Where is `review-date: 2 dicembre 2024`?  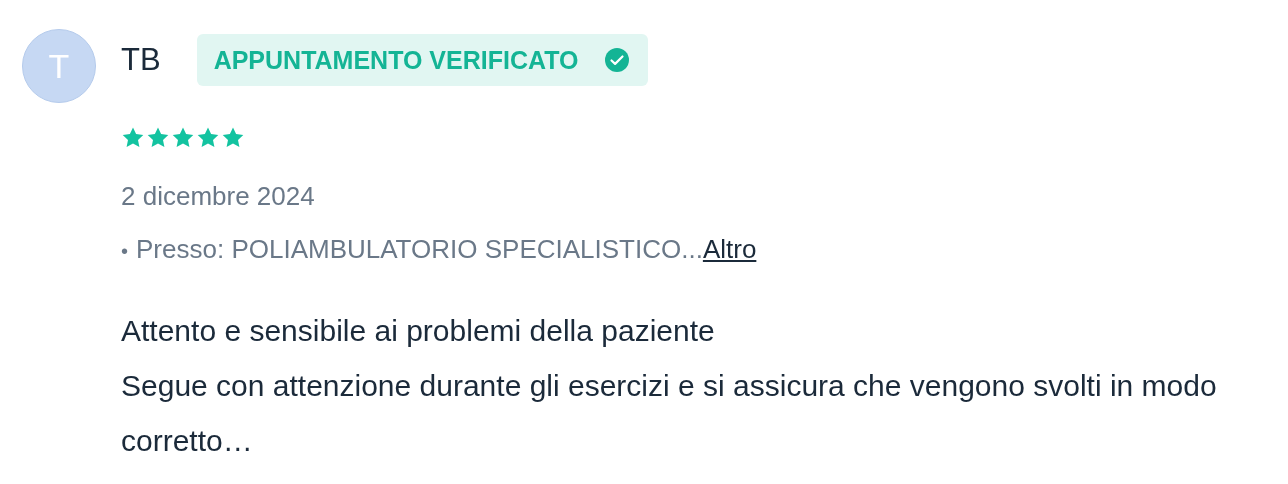 review-date: 2 dicembre 2024 is located at coordinates (218, 196).